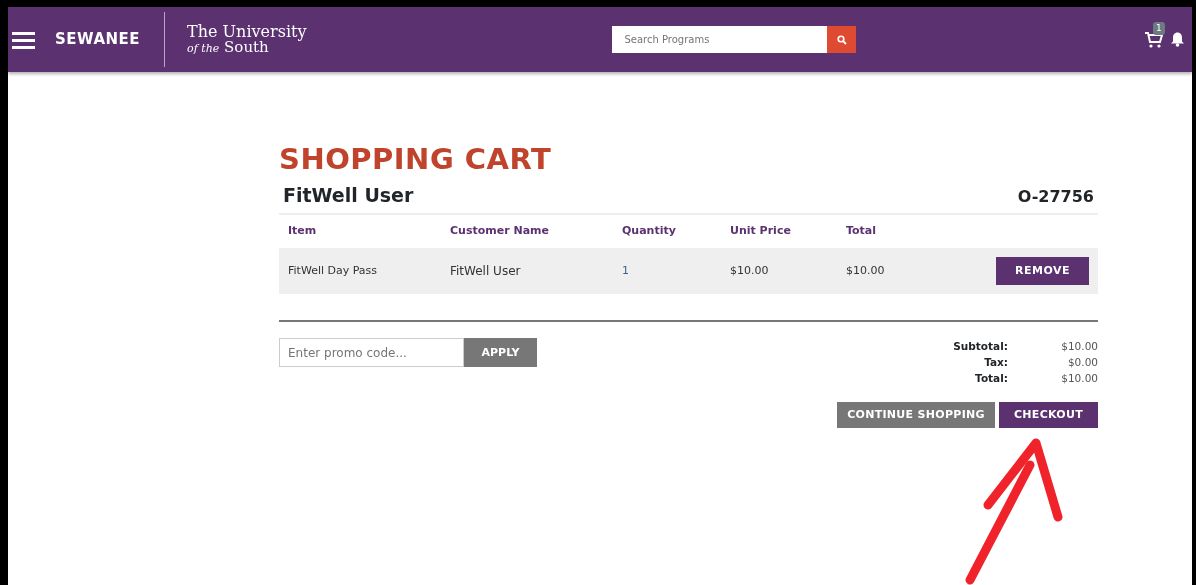 This screenshot has height=585, width=1196. I want to click on table-cell: FitWell Day Pass, so click(333, 270).